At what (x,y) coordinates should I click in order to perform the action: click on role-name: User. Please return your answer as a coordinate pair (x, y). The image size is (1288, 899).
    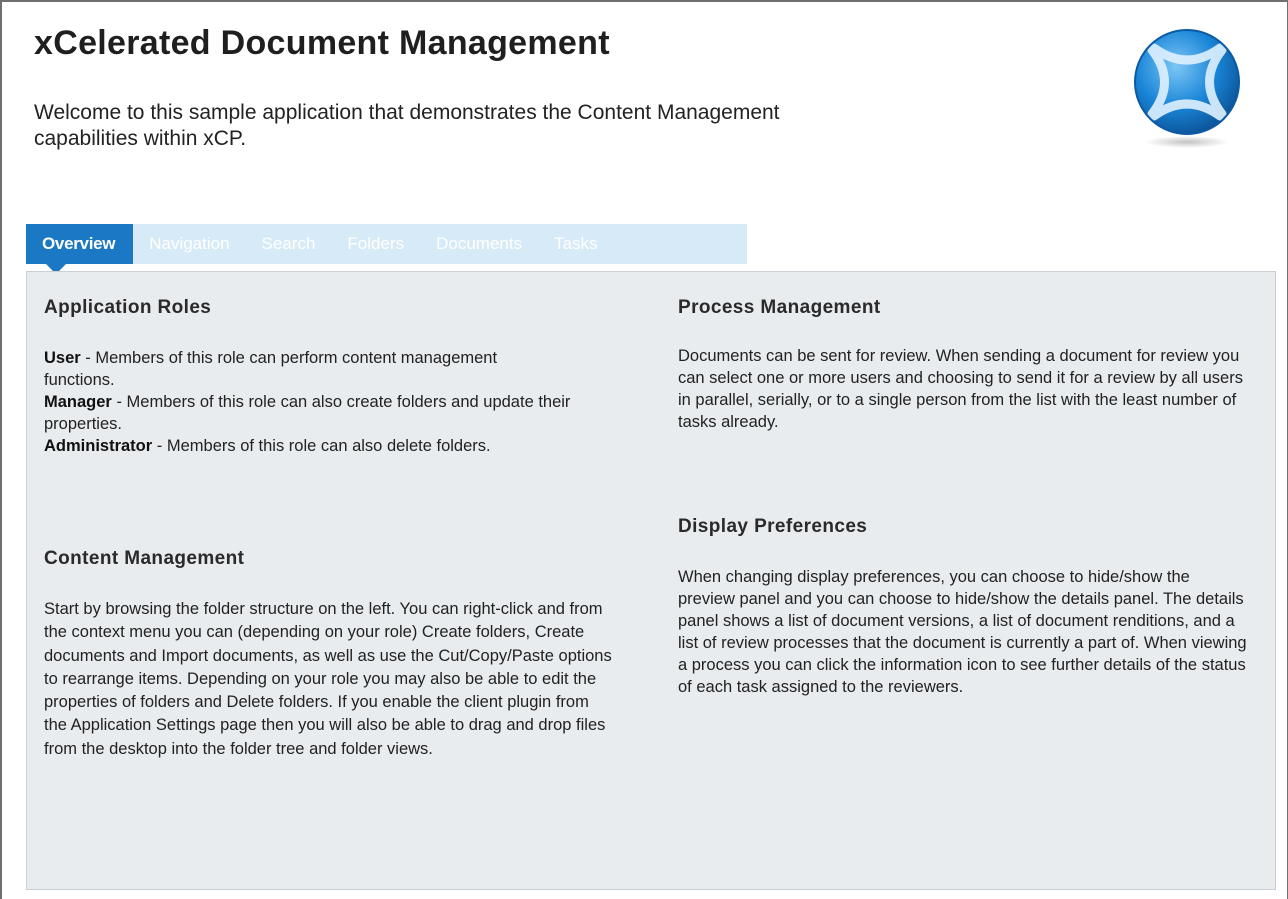
    Looking at the image, I should click on (62, 358).